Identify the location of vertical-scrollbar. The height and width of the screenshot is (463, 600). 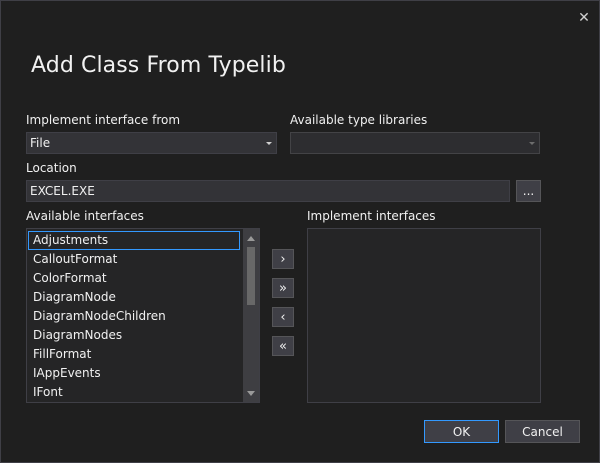
(251, 315).